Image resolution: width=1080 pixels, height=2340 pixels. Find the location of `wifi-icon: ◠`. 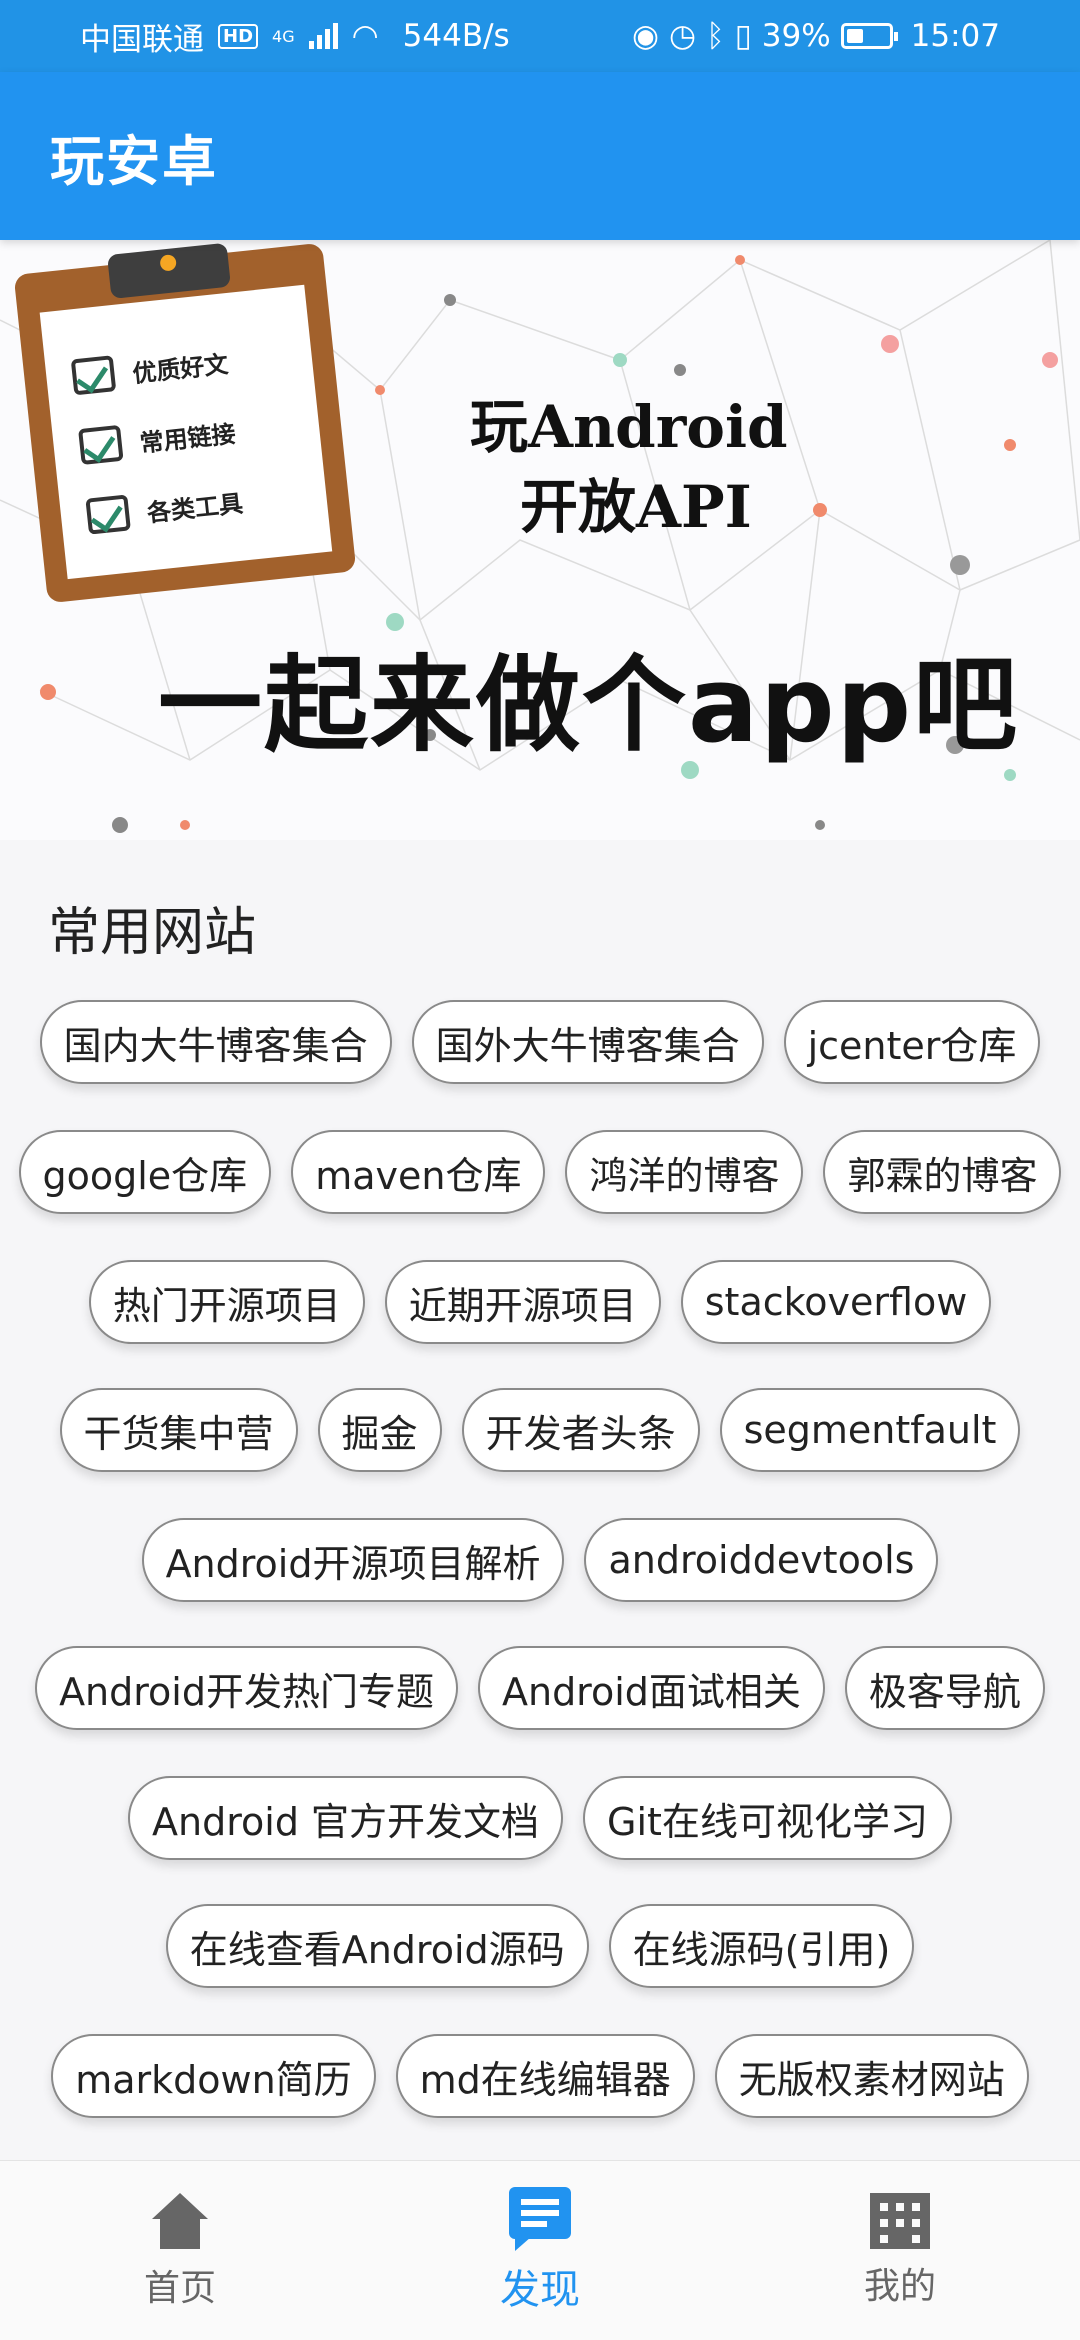

wifi-icon: ◠ is located at coordinates (365, 36).